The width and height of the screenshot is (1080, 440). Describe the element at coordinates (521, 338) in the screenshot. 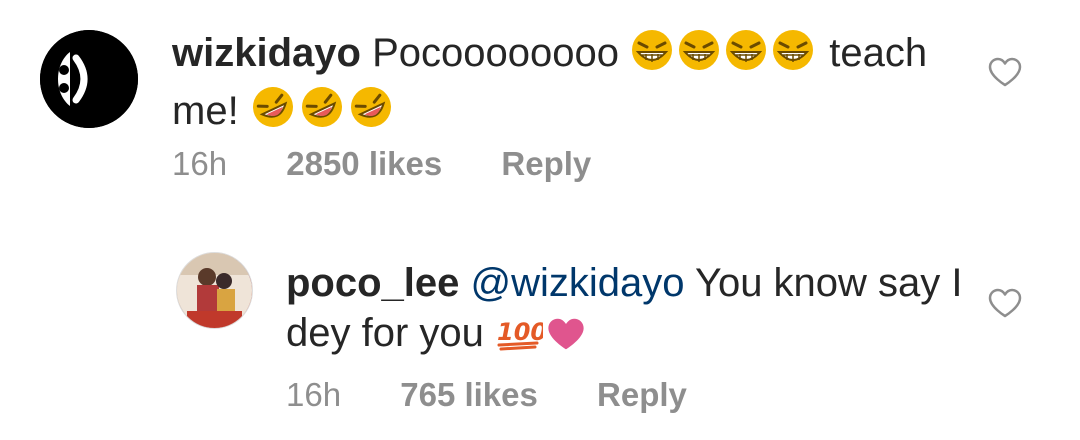

I see `hundred-points-icon: 100` at that location.